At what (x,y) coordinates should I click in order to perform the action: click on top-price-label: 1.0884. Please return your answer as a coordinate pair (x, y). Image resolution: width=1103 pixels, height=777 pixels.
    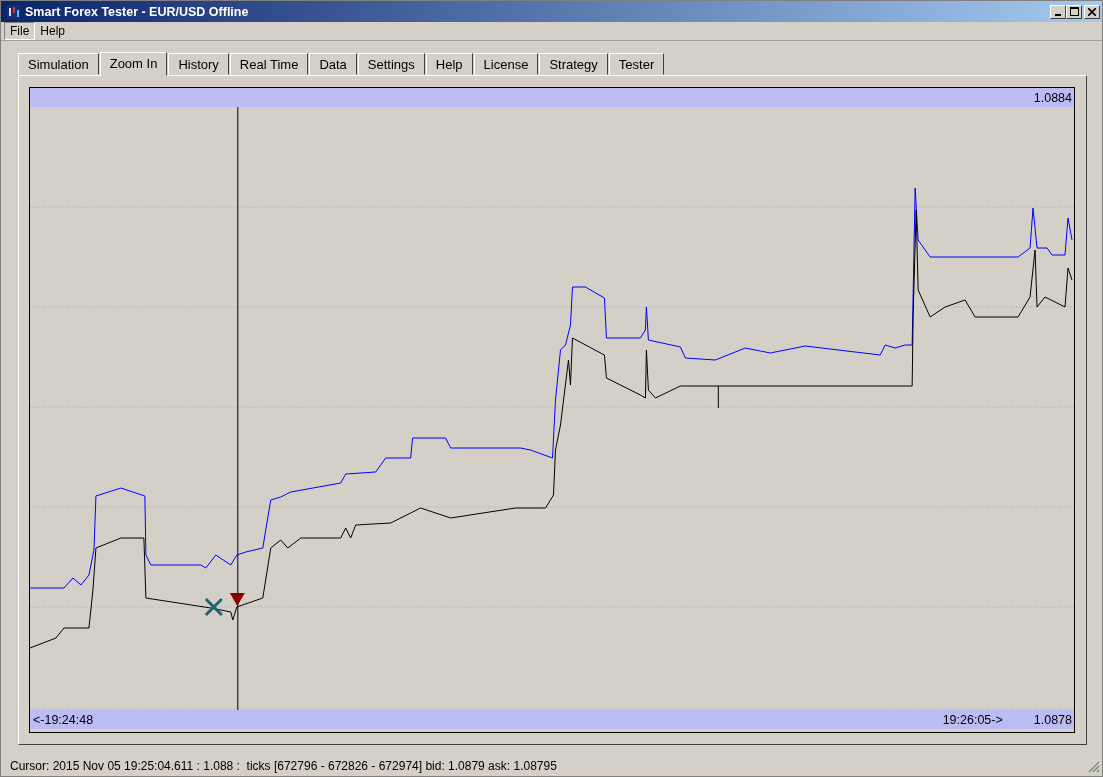
    Looking at the image, I should click on (1052, 97).